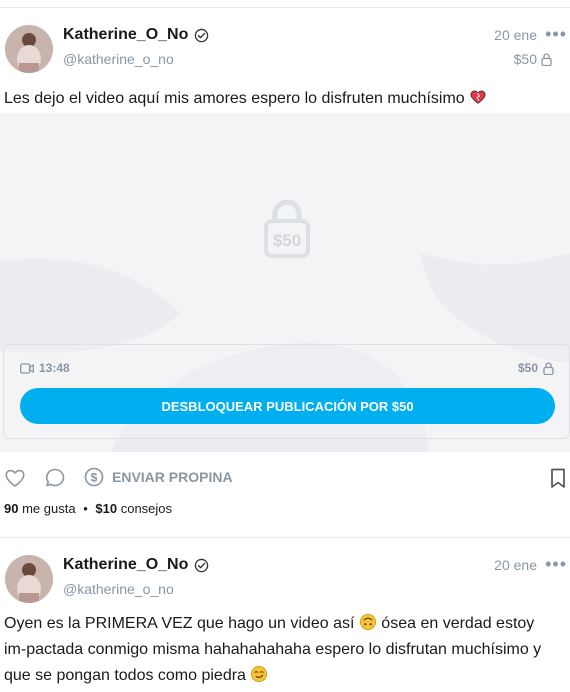  Describe the element at coordinates (27, 368) in the screenshot. I see `video-icon` at that location.